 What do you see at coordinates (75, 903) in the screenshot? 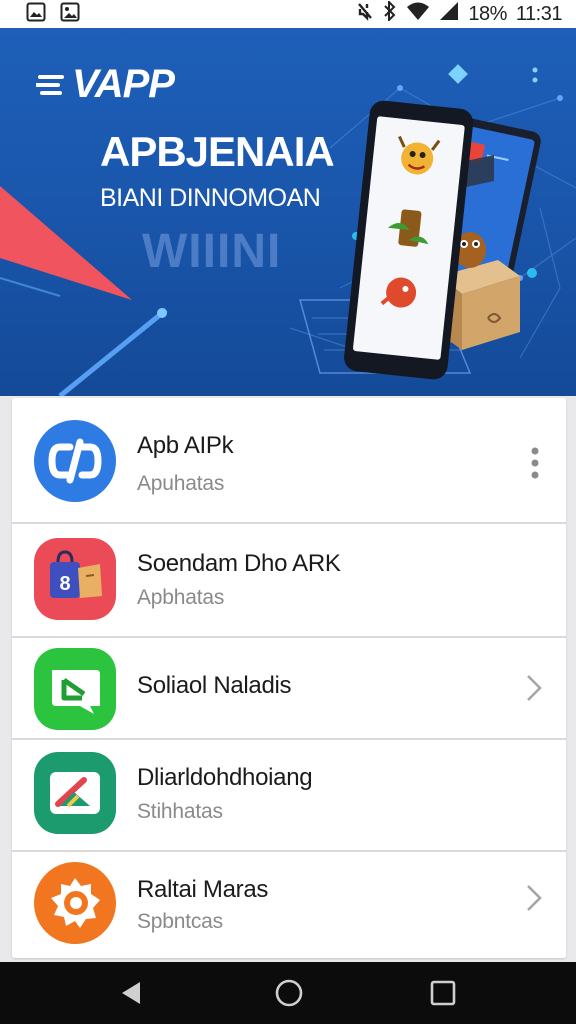
I see `badge-app-icon` at bounding box center [75, 903].